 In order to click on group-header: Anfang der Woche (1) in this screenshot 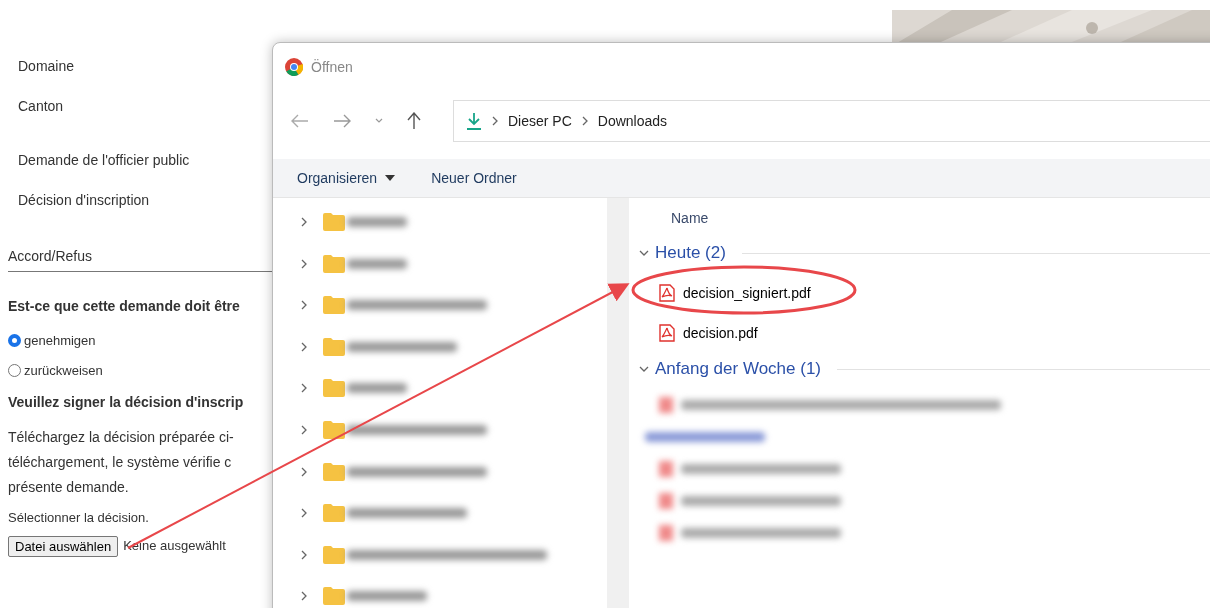, I will do `click(738, 369)`.